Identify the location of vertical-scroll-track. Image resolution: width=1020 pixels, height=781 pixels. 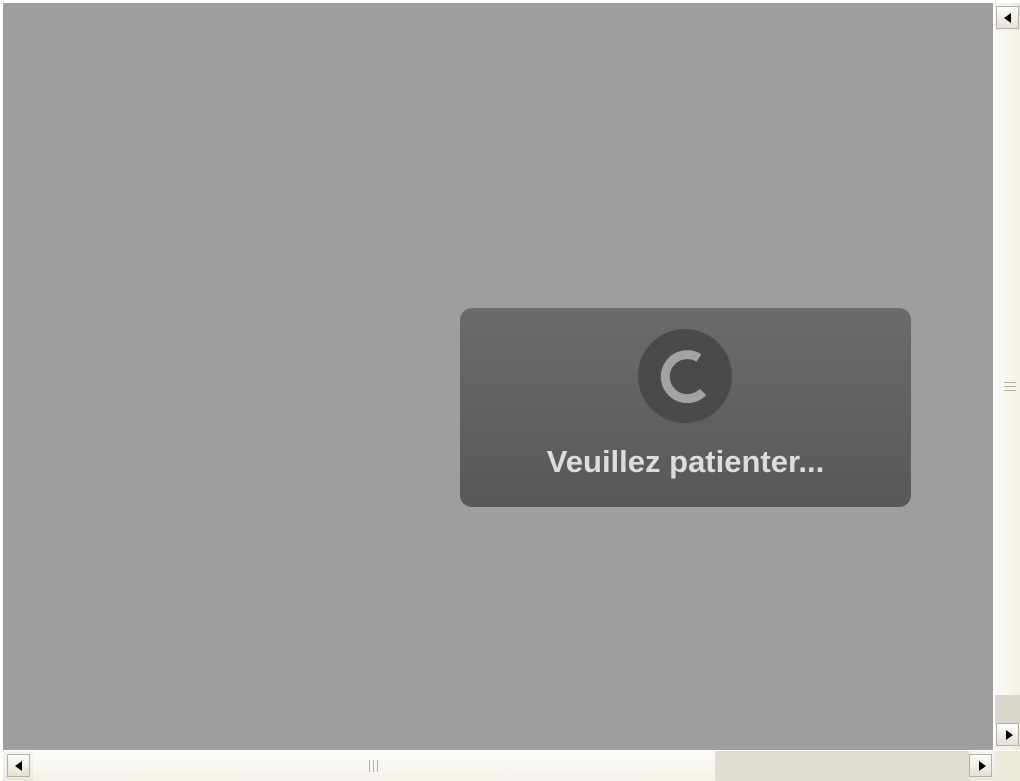
(1007, 709).